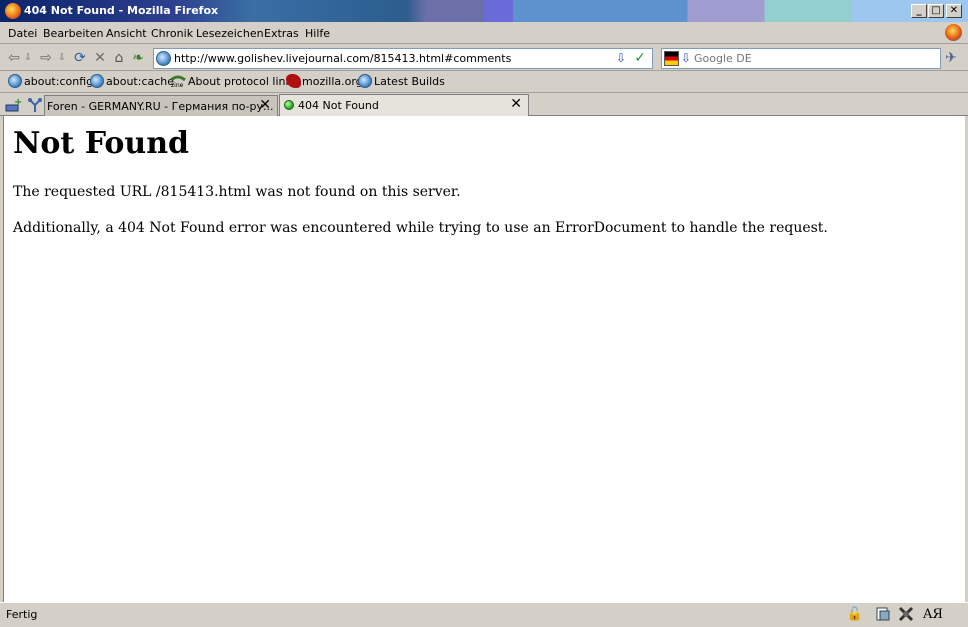 Image resolution: width=968 pixels, height=627 pixels. Describe the element at coordinates (46, 58) in the screenshot. I see `forward-icon: ⇨` at that location.